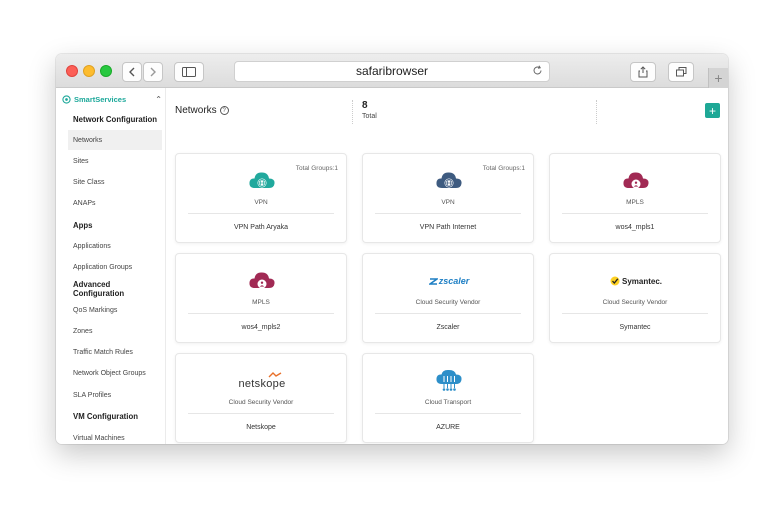  I want to click on chevron-left-icon, so click(132, 72).